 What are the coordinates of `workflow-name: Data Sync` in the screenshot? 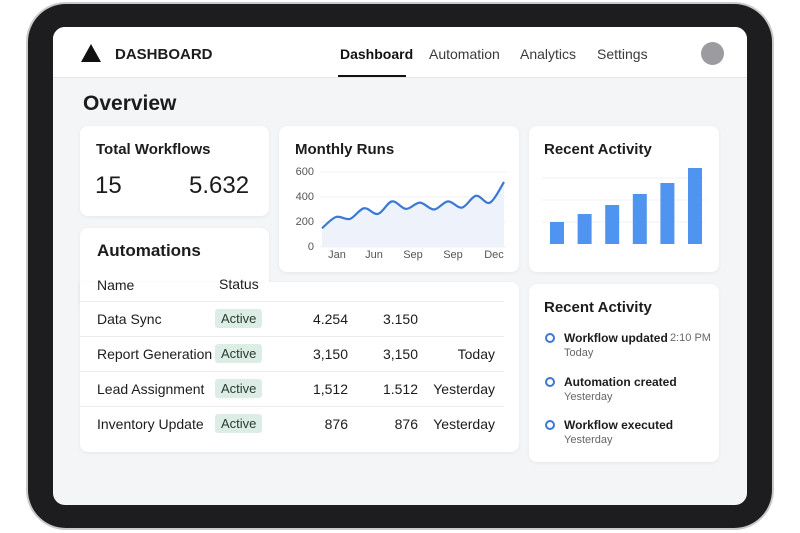 It's located at (129, 319).